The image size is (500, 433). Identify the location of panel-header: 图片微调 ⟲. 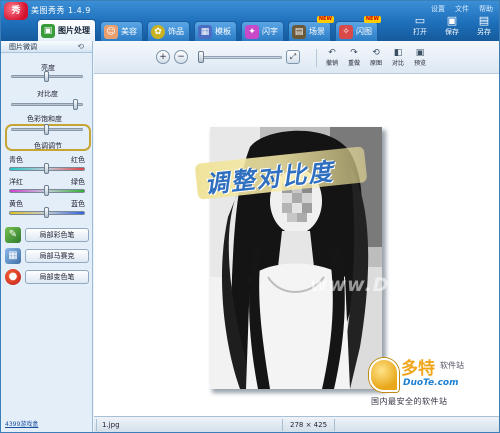
(46, 47).